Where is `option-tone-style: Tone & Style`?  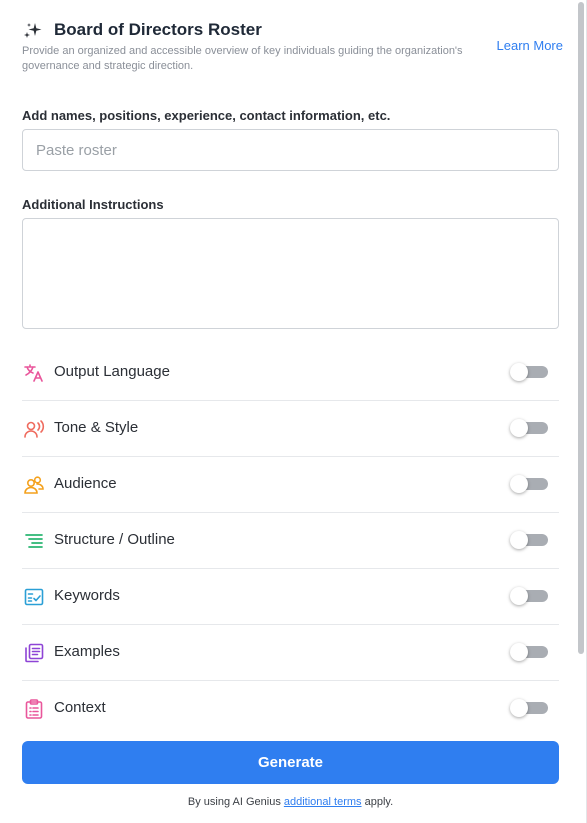
option-tone-style: Tone & Style is located at coordinates (290, 429).